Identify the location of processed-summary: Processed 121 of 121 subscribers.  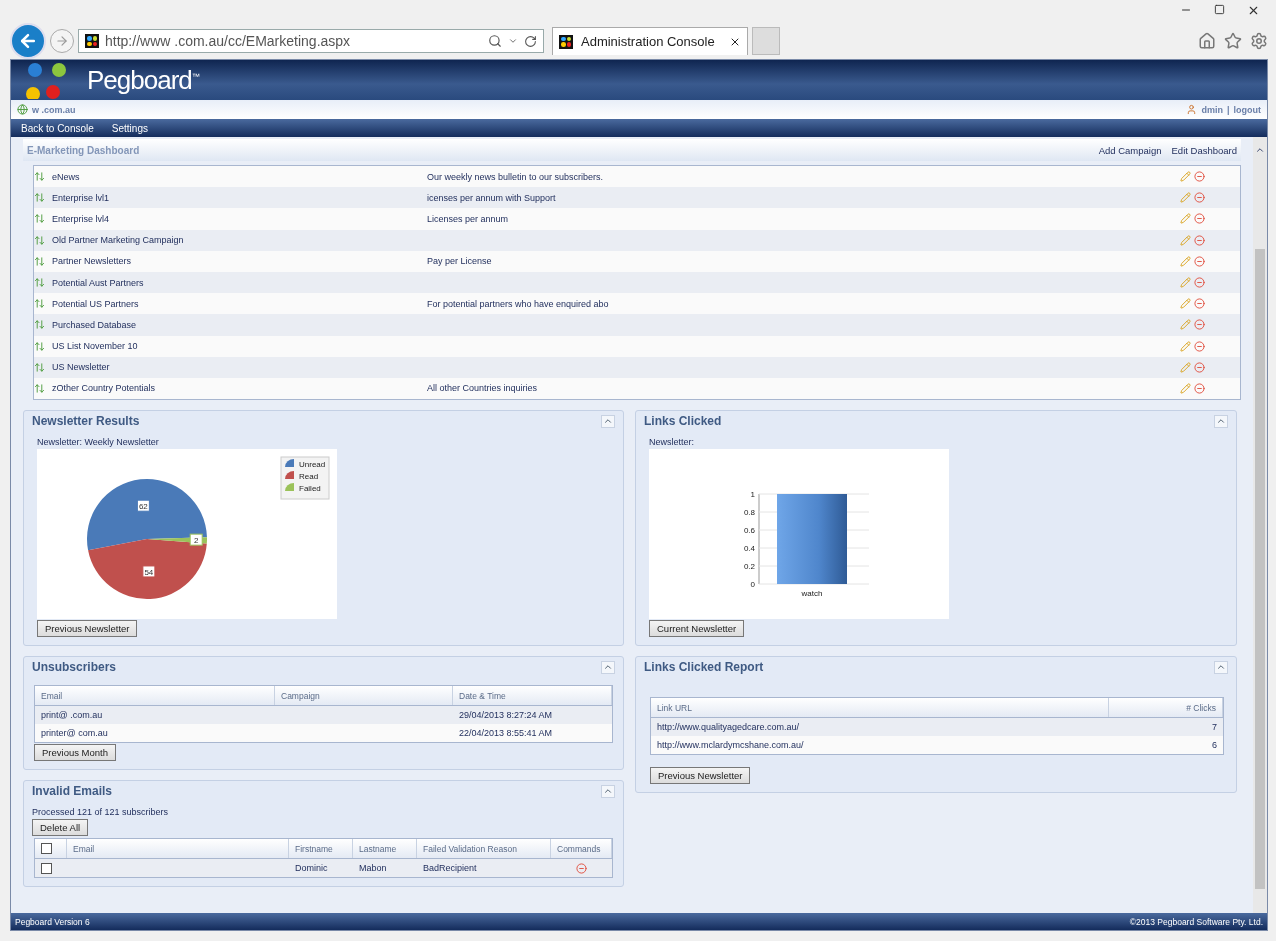
(100, 812).